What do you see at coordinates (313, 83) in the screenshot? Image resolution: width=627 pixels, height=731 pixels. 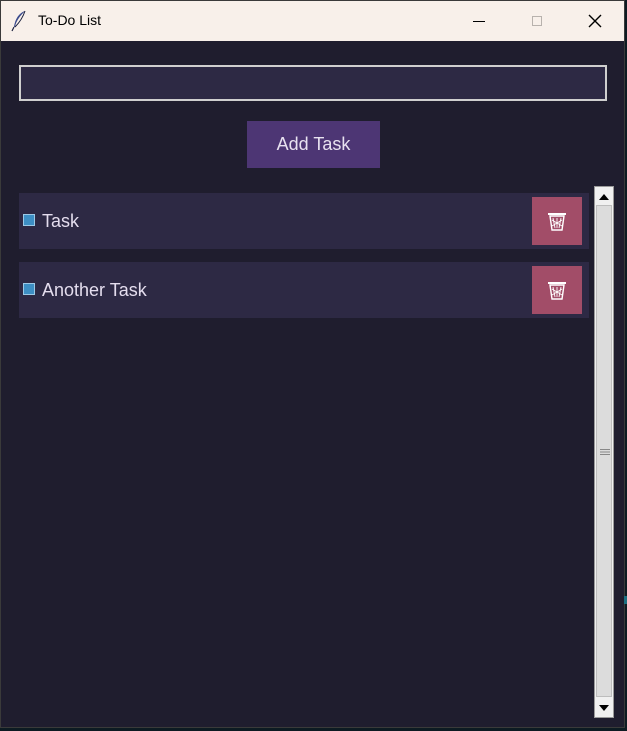 I see `task-input` at bounding box center [313, 83].